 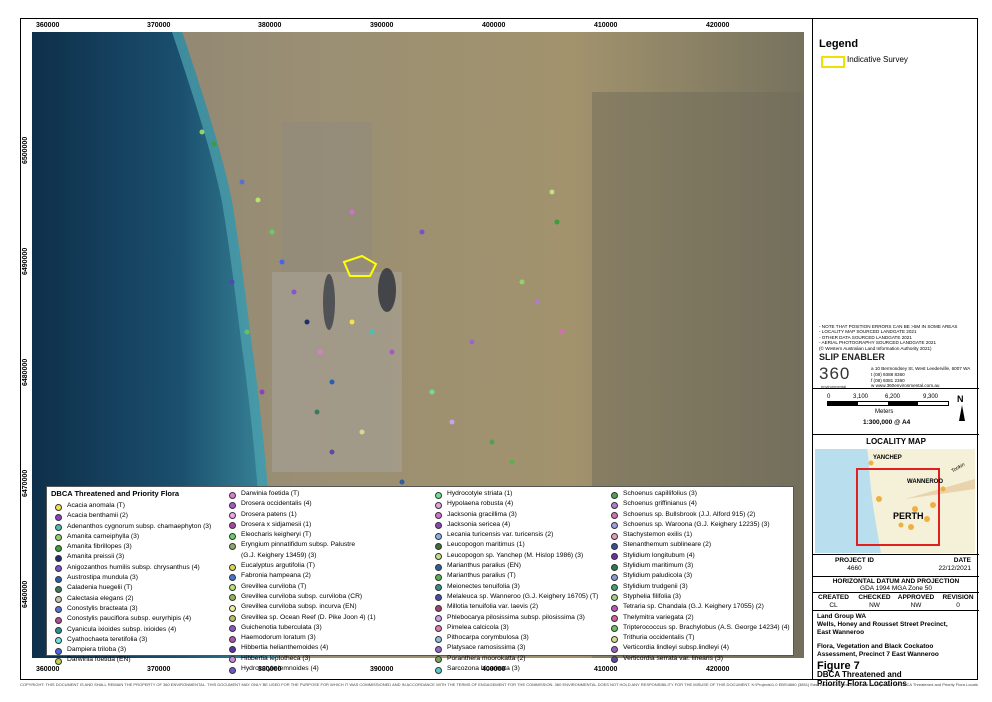 I want to click on legend-item: Drosera patens (1), so click(x=300, y=515).